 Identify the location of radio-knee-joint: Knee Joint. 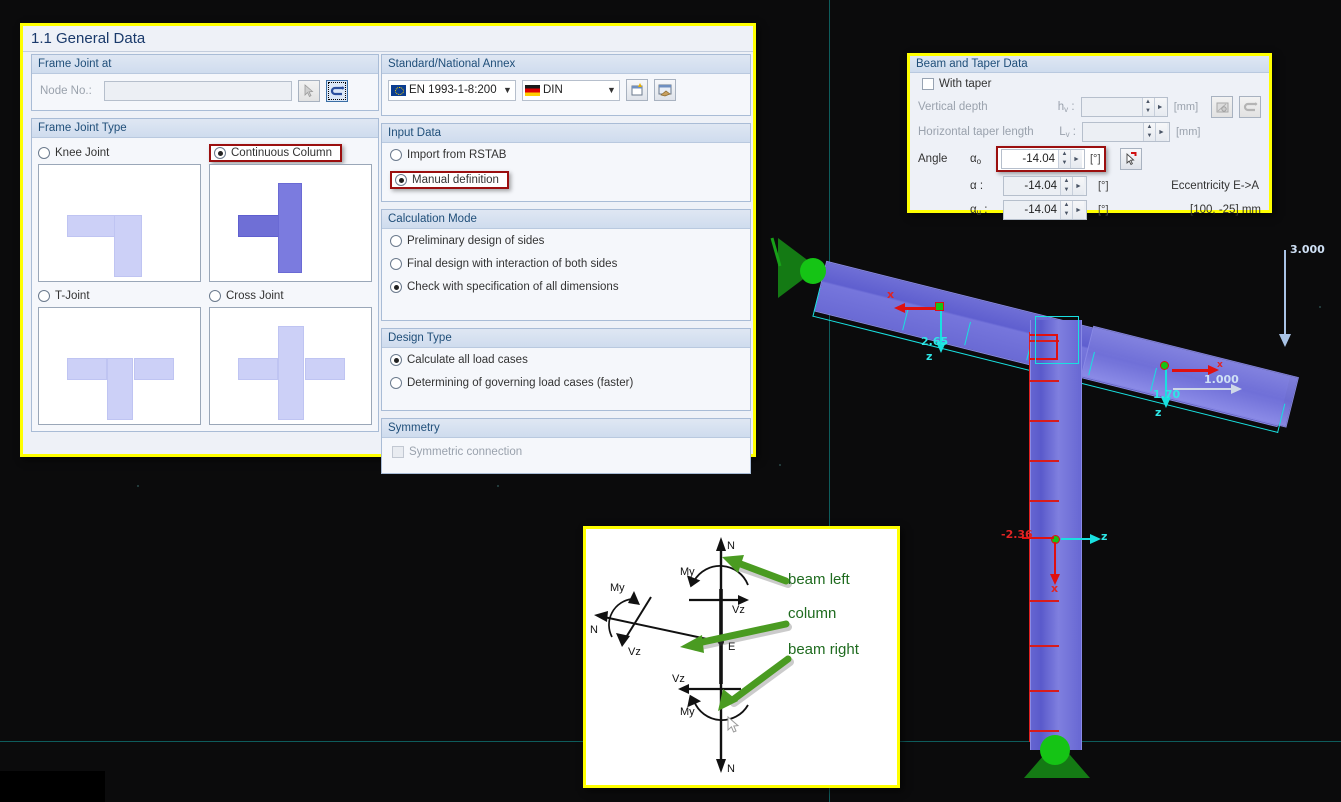
(73, 153).